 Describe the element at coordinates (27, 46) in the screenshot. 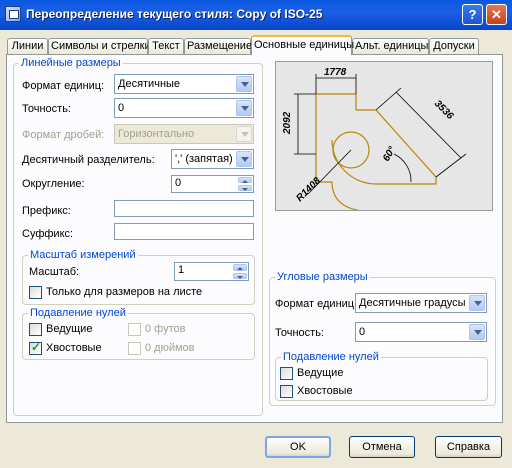

I see `tab-lines: Линии` at that location.